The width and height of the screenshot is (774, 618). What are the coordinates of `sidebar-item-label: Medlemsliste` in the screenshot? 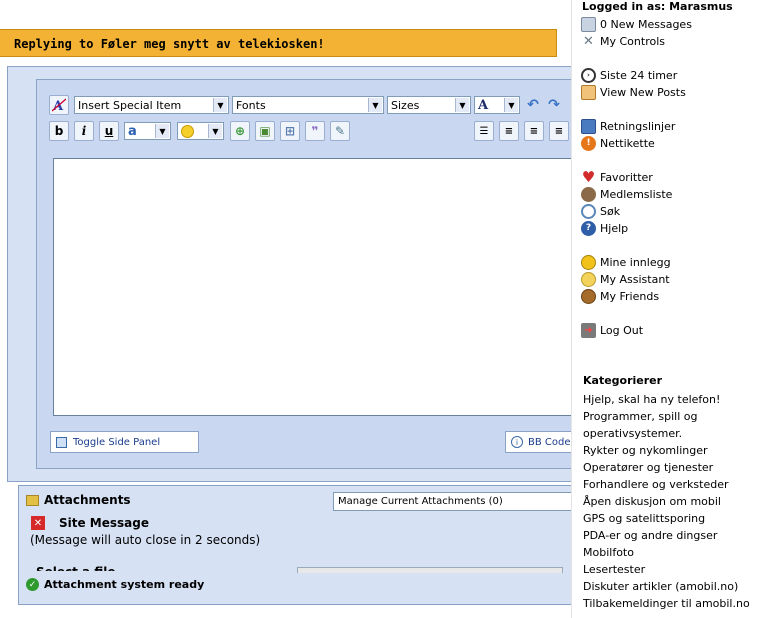 It's located at (636, 194).